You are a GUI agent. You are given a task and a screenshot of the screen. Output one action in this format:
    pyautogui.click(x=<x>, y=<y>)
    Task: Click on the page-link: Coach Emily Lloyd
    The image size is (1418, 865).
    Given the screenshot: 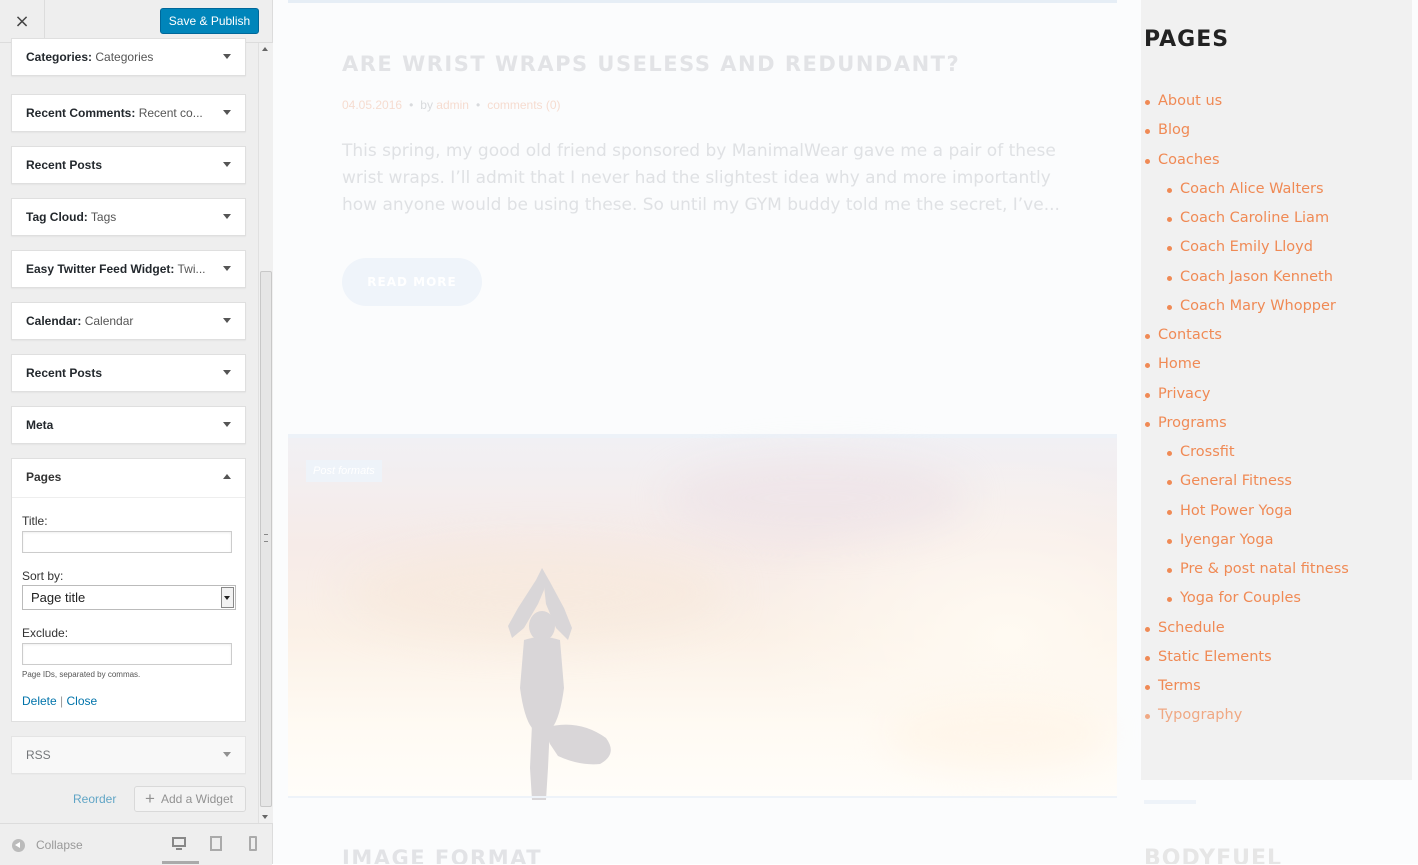 What is the action you would take?
    pyautogui.click(x=1240, y=247)
    